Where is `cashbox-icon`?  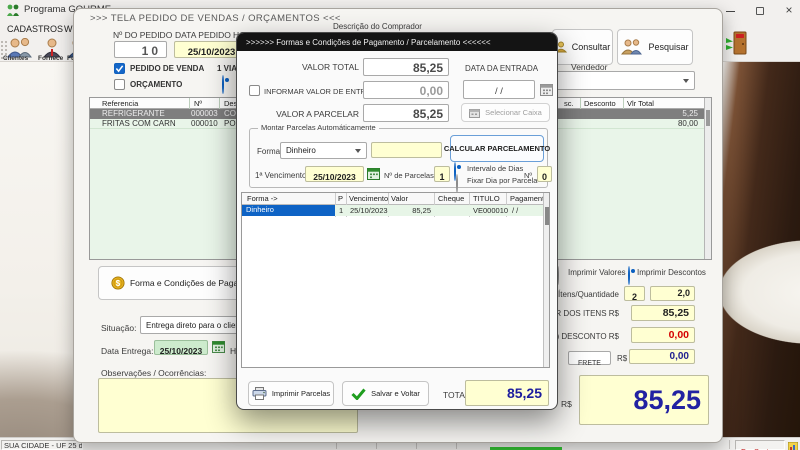 cashbox-icon is located at coordinates (475, 113).